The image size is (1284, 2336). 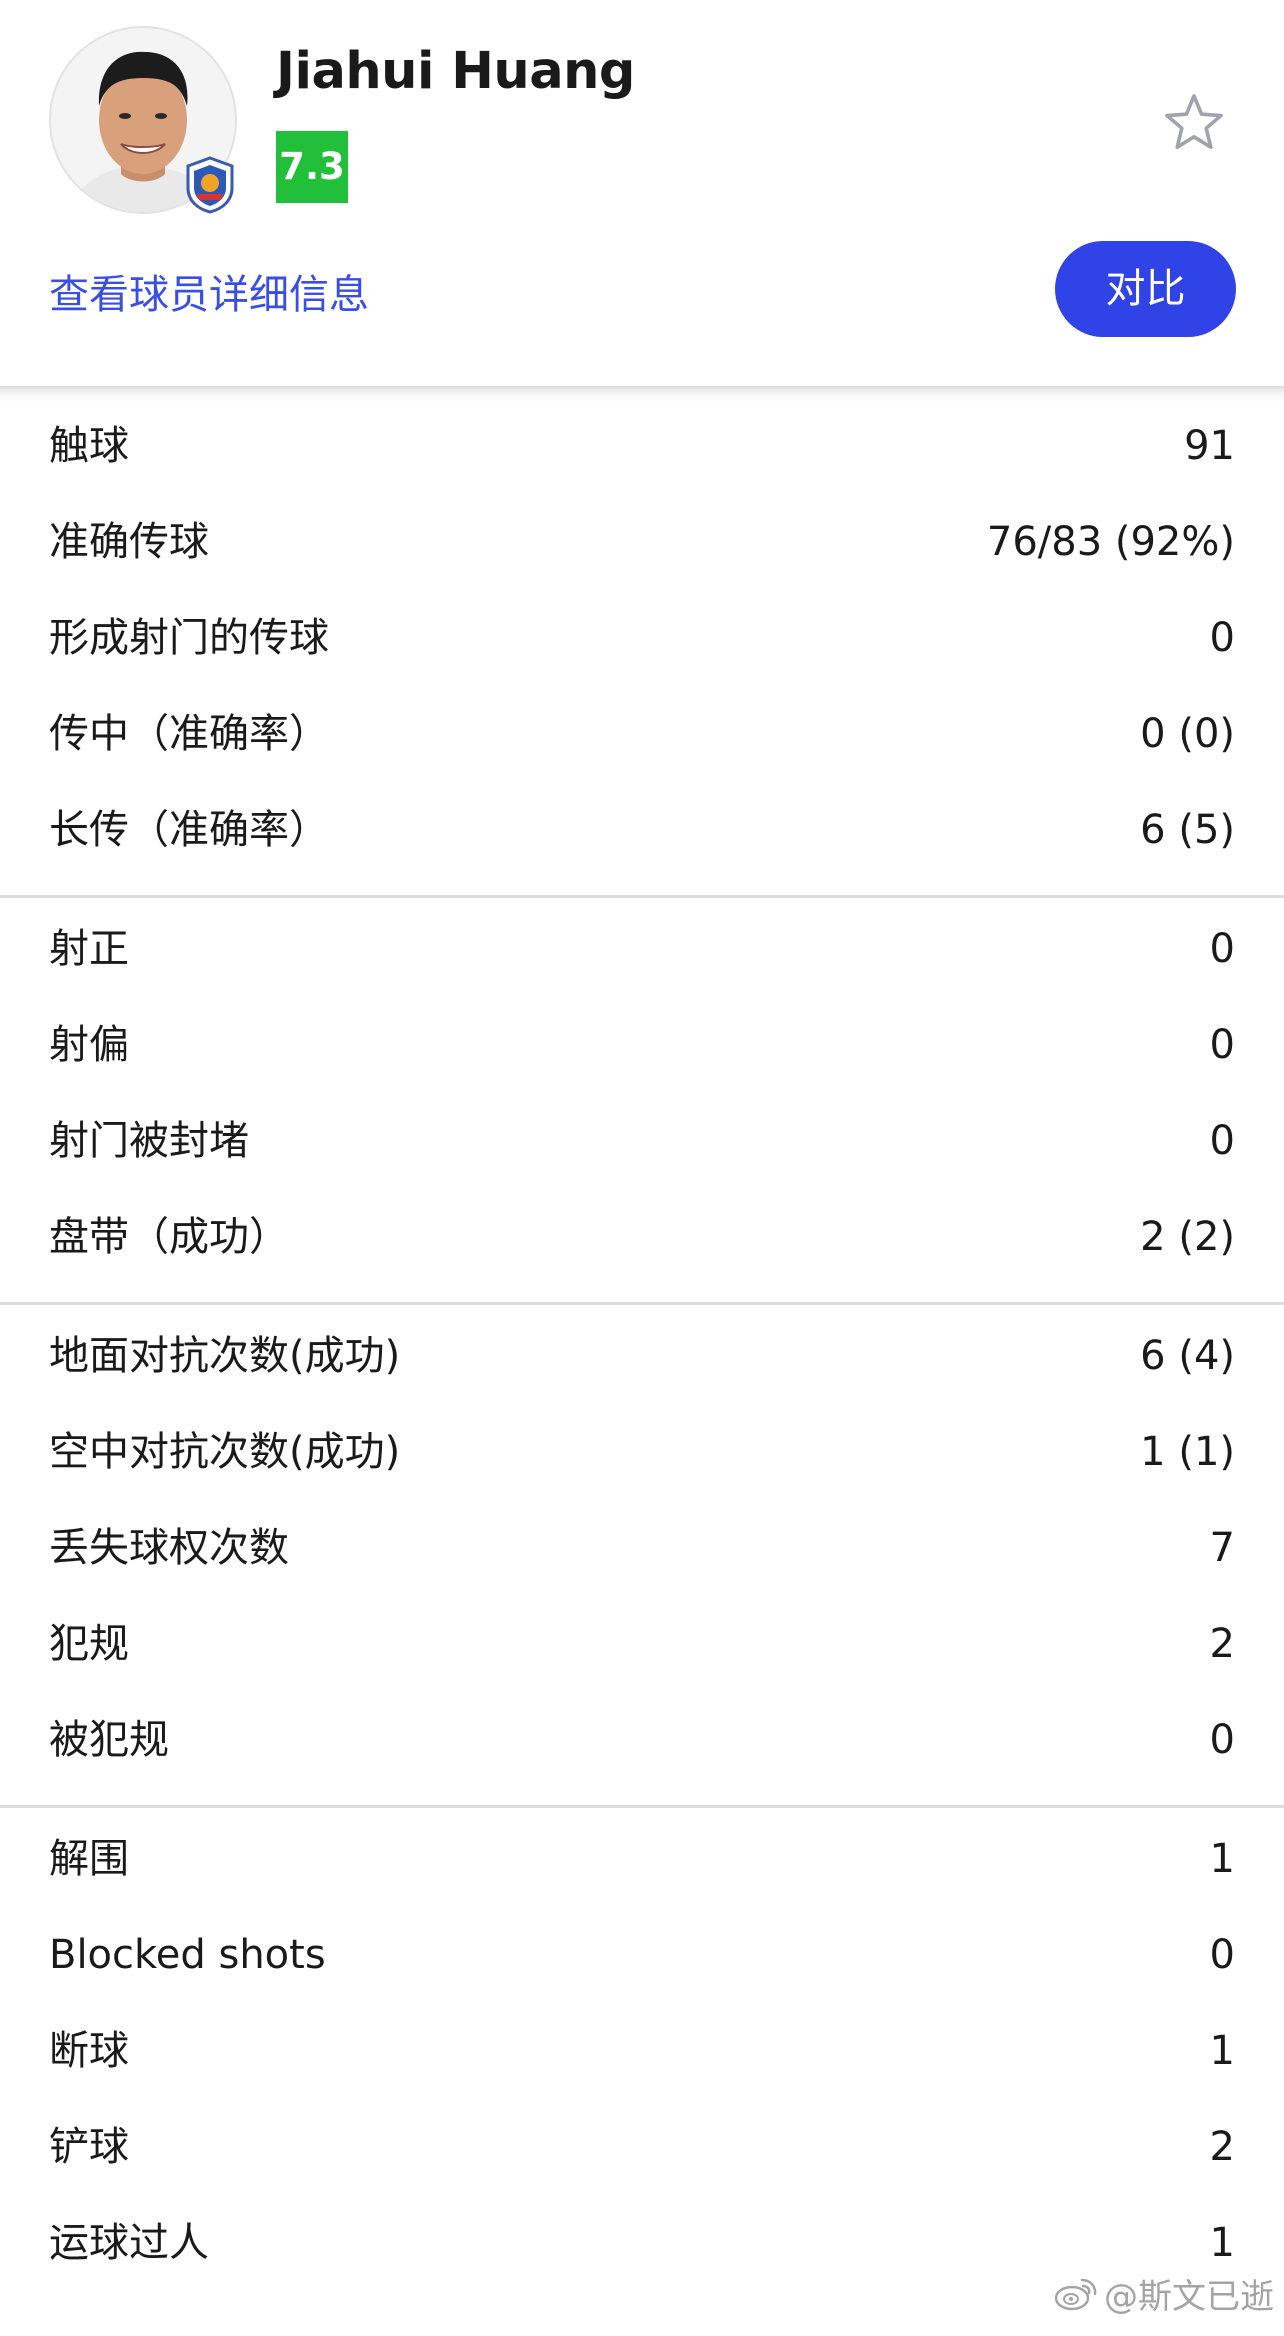 What do you see at coordinates (642, 1045) in the screenshot?
I see `stat-row: 射偏 0` at bounding box center [642, 1045].